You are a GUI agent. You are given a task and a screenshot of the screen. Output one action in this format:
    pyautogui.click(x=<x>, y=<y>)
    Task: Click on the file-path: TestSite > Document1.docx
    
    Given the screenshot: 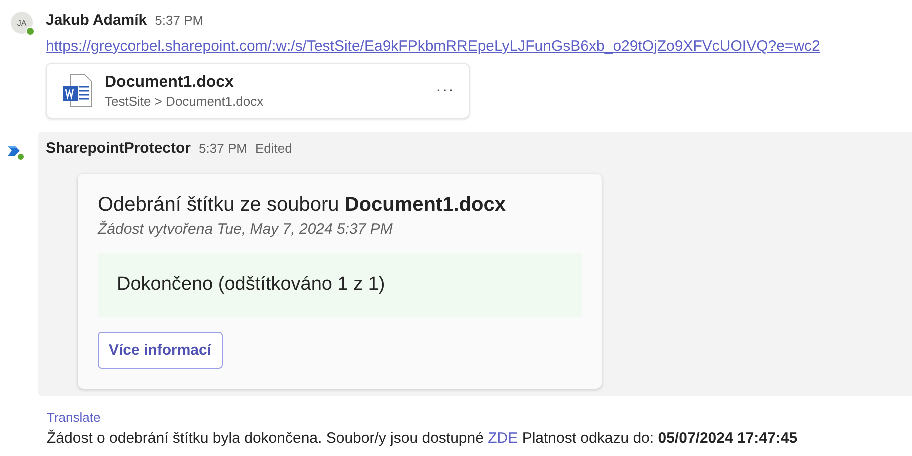 What is the action you would take?
    pyautogui.click(x=185, y=101)
    